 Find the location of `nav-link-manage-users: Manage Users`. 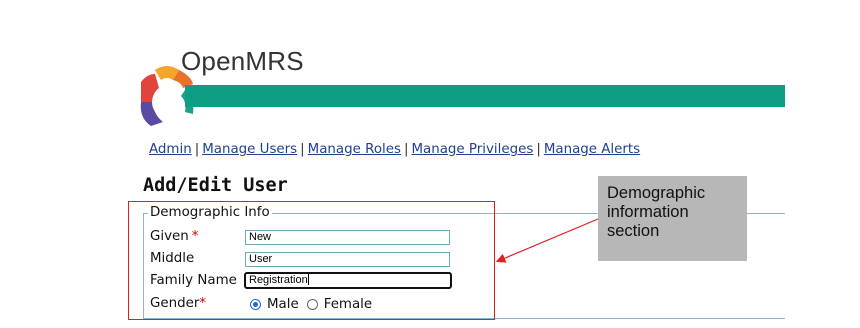

nav-link-manage-users: Manage Users is located at coordinates (249, 149).